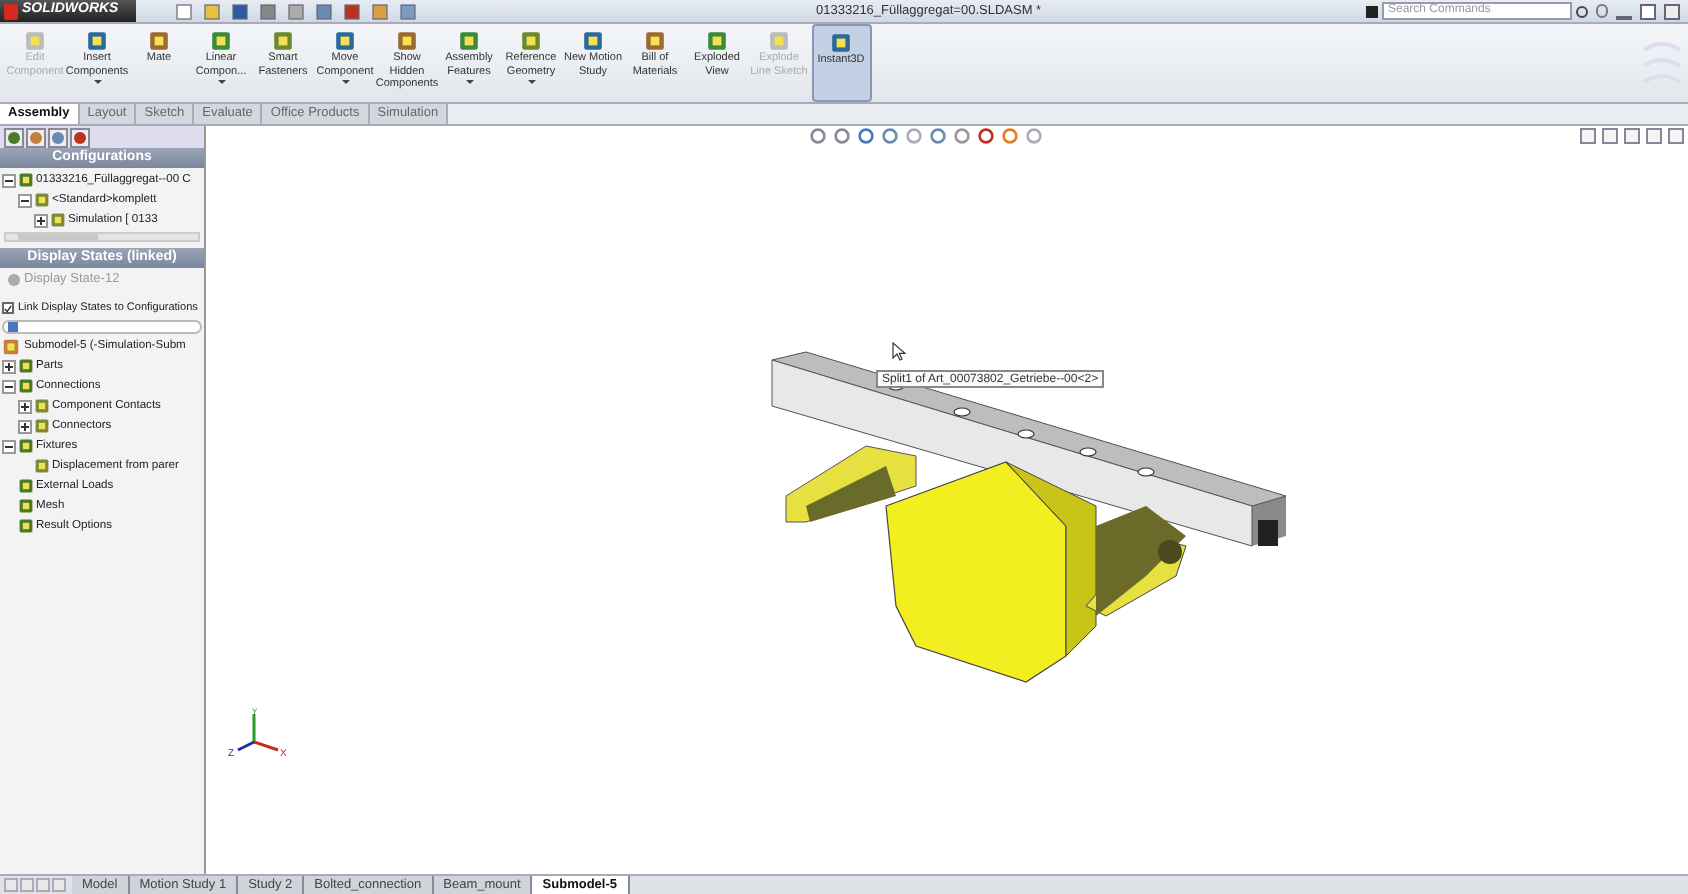 This screenshot has width=1688, height=894. I want to click on search-icon, so click(1582, 11).